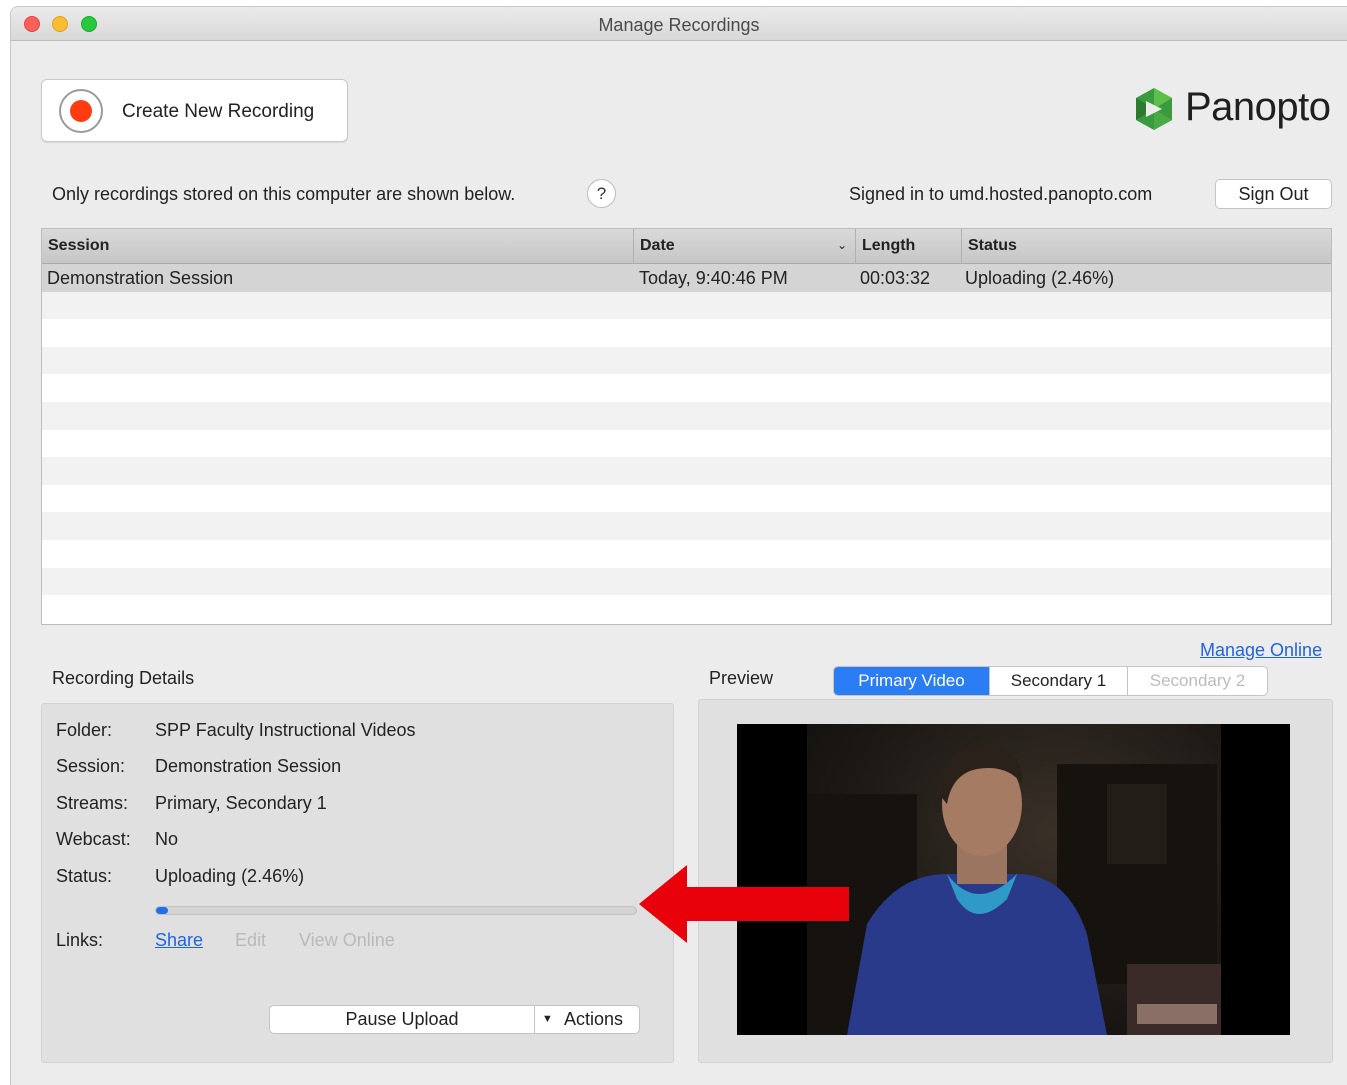 The height and width of the screenshot is (1085, 1347). I want to click on cell-length: 00:03:32, so click(895, 278).